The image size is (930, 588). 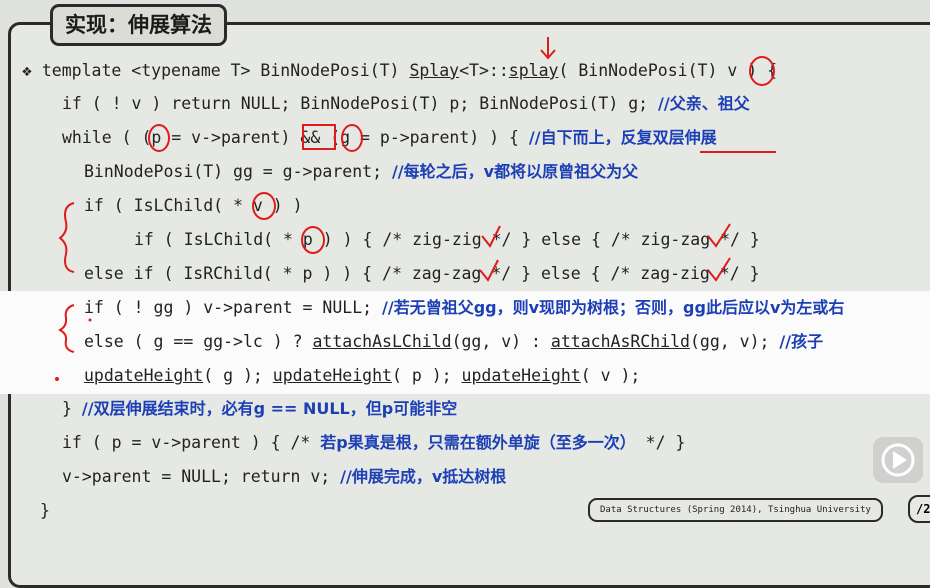 I want to click on code-line-14: }, so click(x=45, y=510).